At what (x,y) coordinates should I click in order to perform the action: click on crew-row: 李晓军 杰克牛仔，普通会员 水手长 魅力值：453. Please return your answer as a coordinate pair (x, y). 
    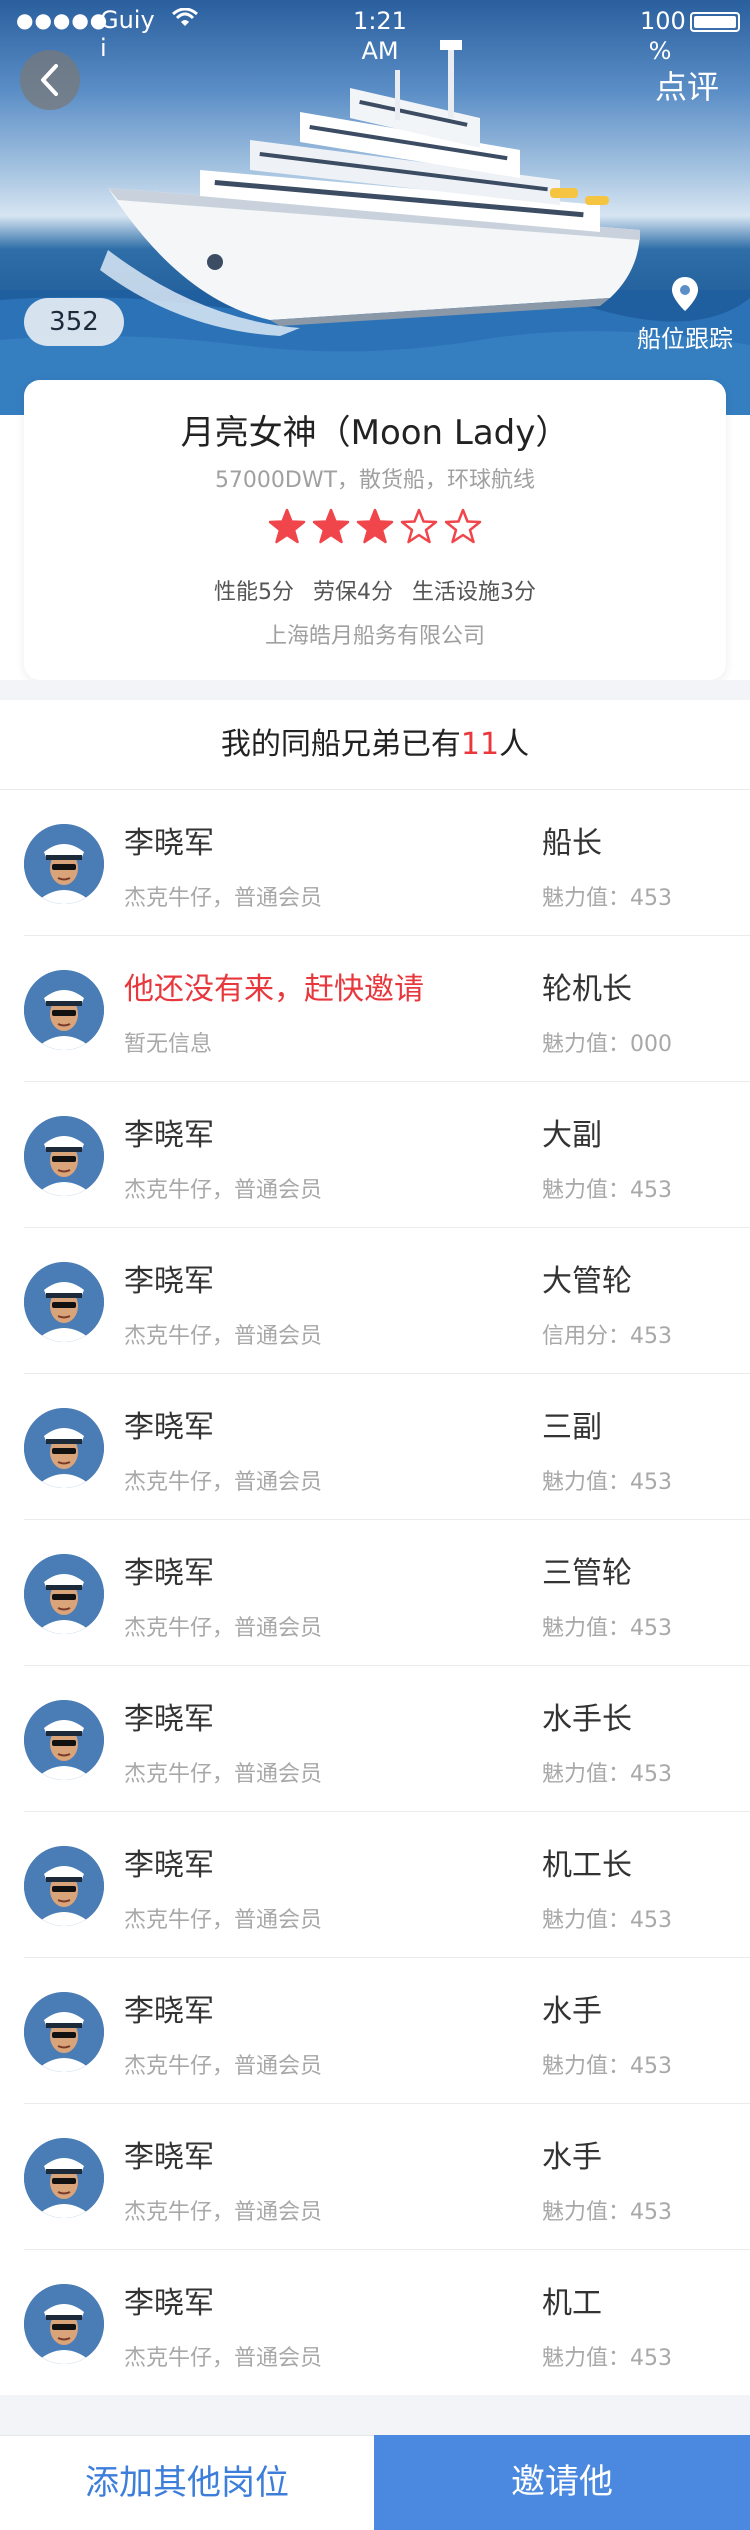
    Looking at the image, I should click on (387, 1739).